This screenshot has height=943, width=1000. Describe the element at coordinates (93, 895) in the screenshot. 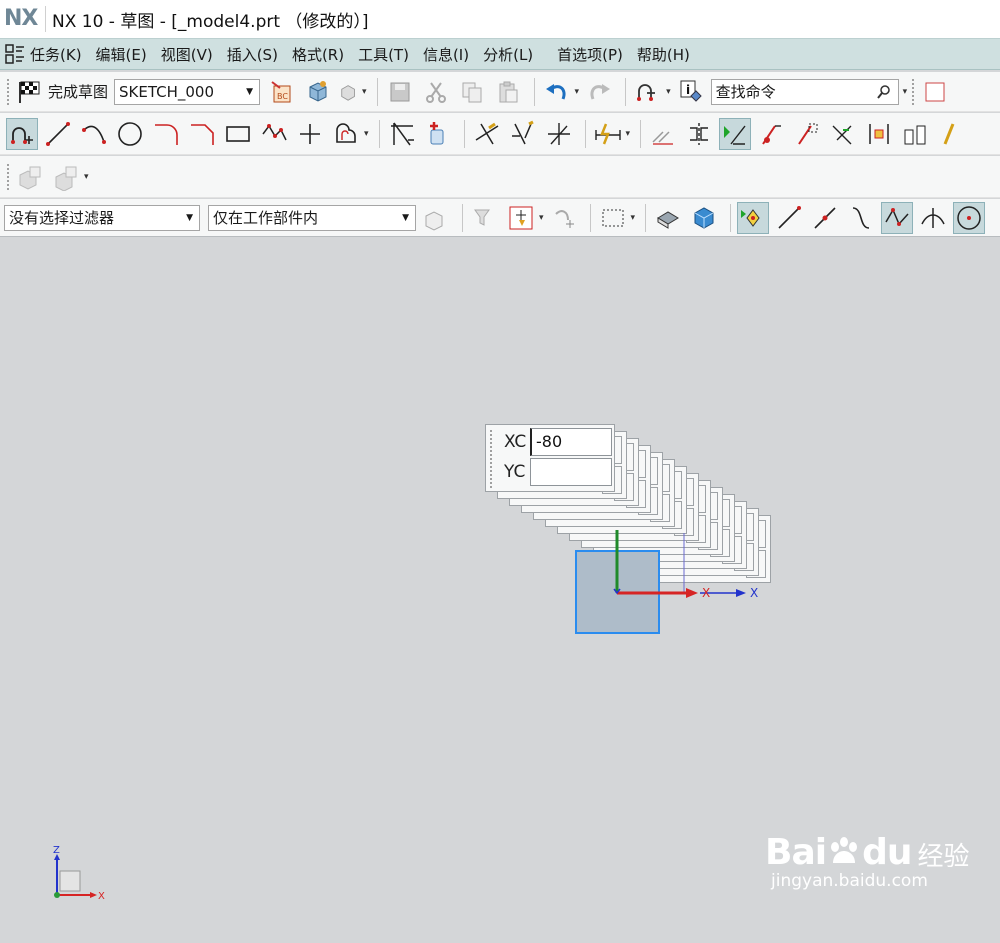

I see `triad-x-arrow-icon` at that location.